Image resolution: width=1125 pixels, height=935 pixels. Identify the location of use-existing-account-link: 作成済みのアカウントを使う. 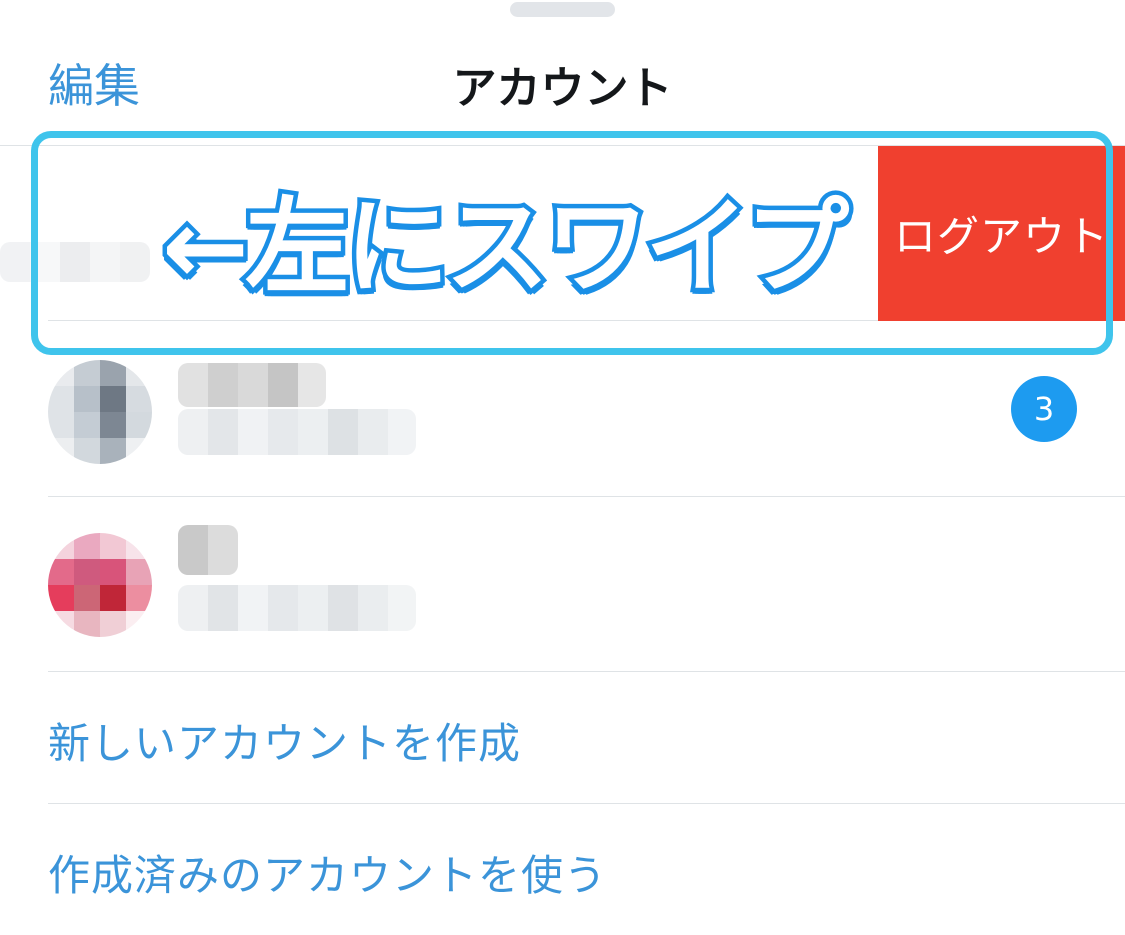
(327, 872).